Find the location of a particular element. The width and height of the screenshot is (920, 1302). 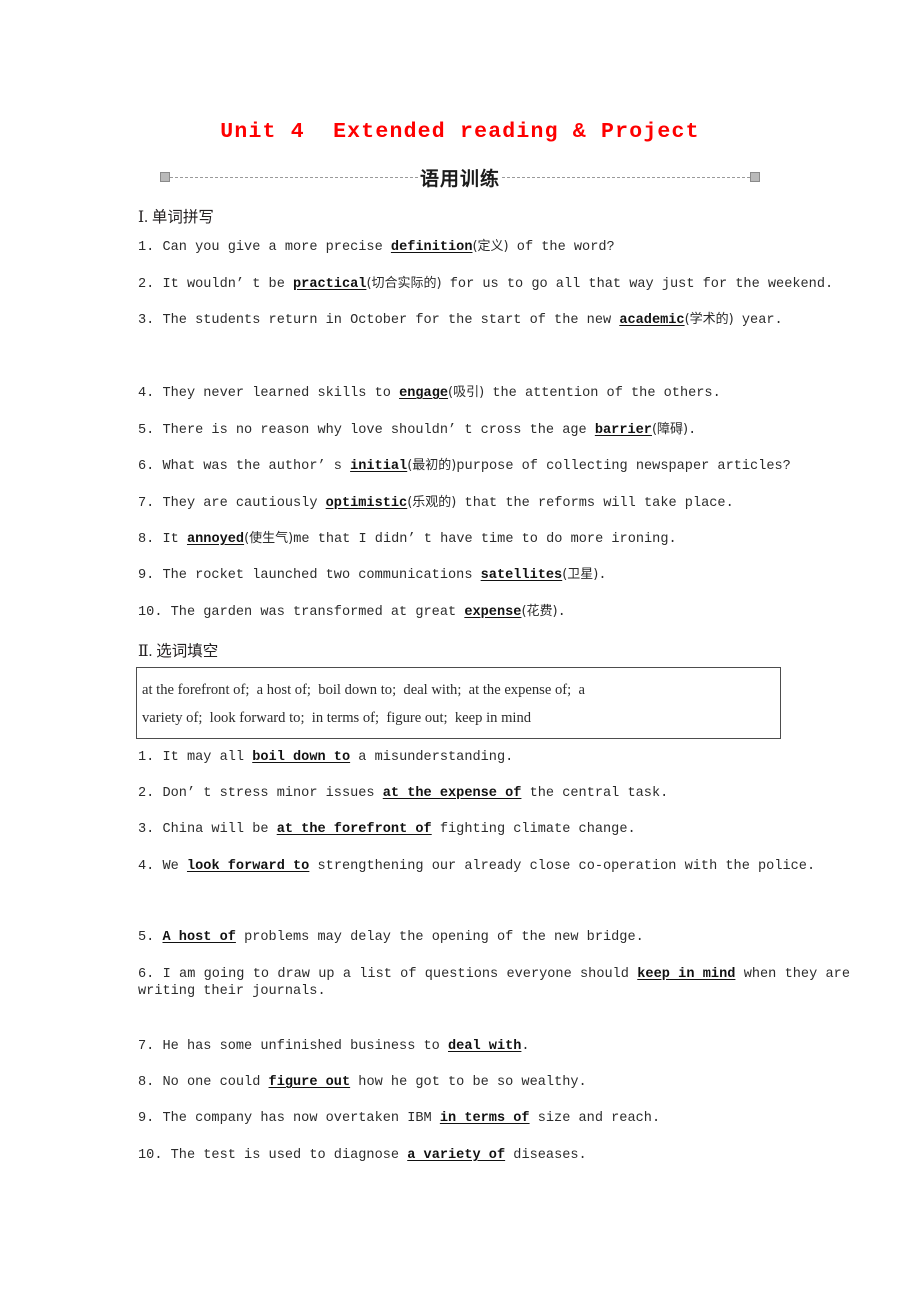

item-text-after: that the reforms will take place. is located at coordinates (595, 503).